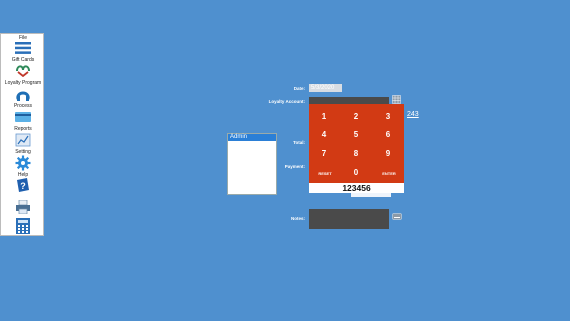 The image size is (570, 321). What do you see at coordinates (294, 166) in the screenshot?
I see `payment-label: Payment:` at bounding box center [294, 166].